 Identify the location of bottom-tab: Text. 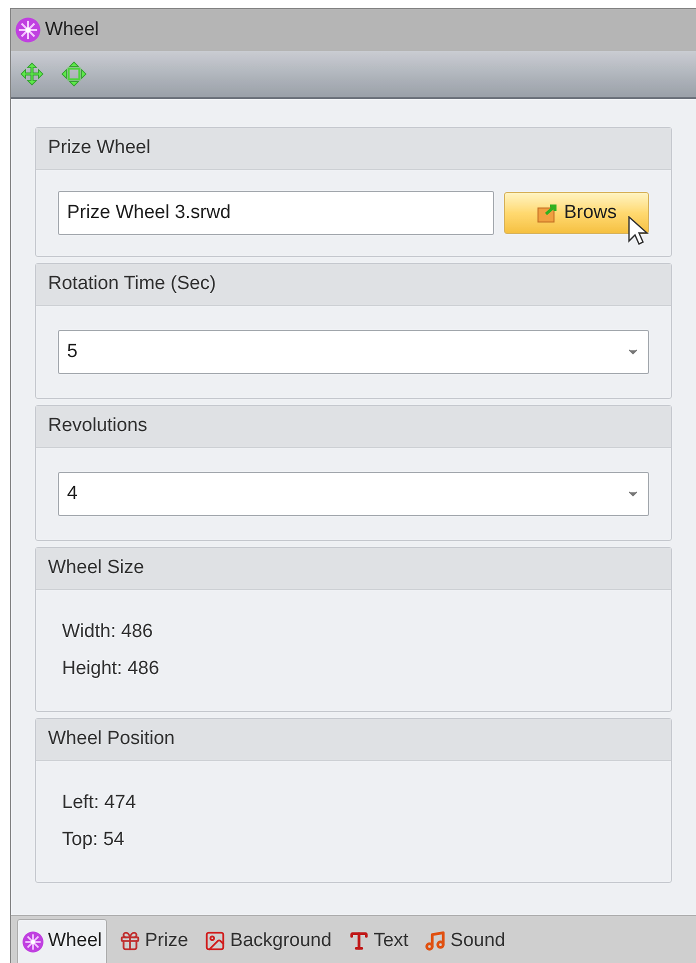
(378, 941).